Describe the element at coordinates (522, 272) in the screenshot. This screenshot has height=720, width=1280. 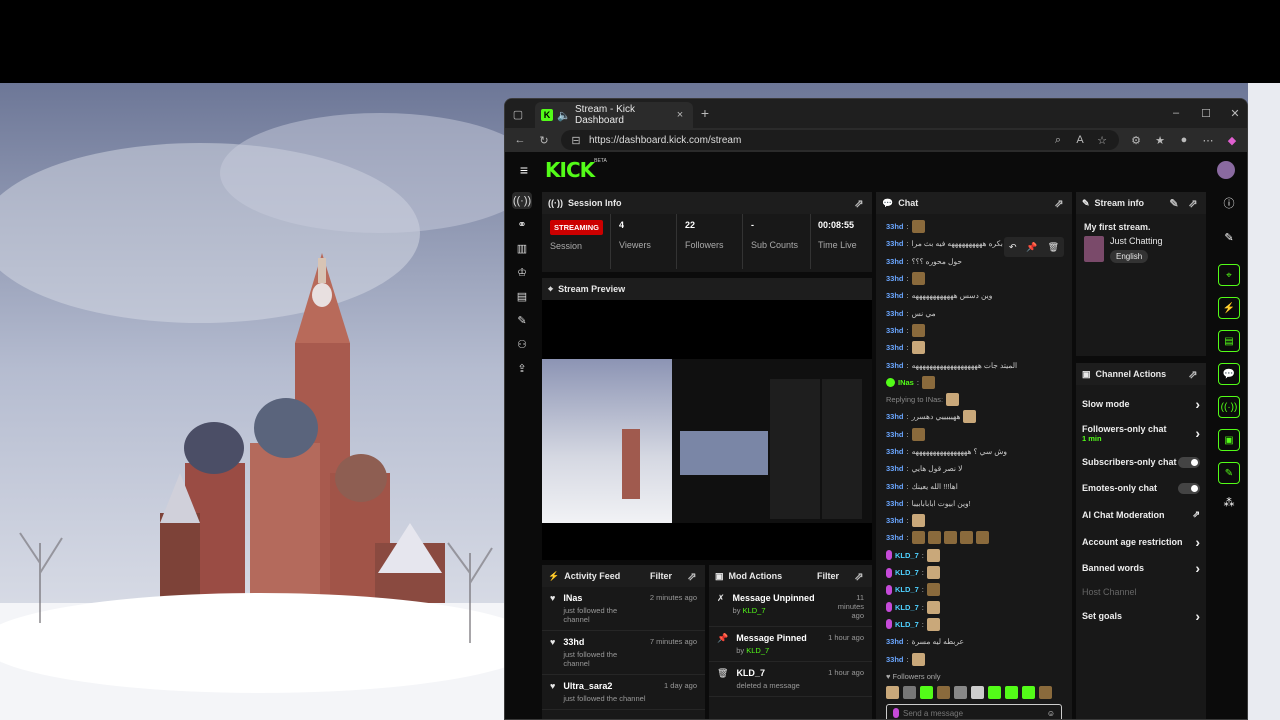
I see `nav-trophy-icon: ♔` at that location.